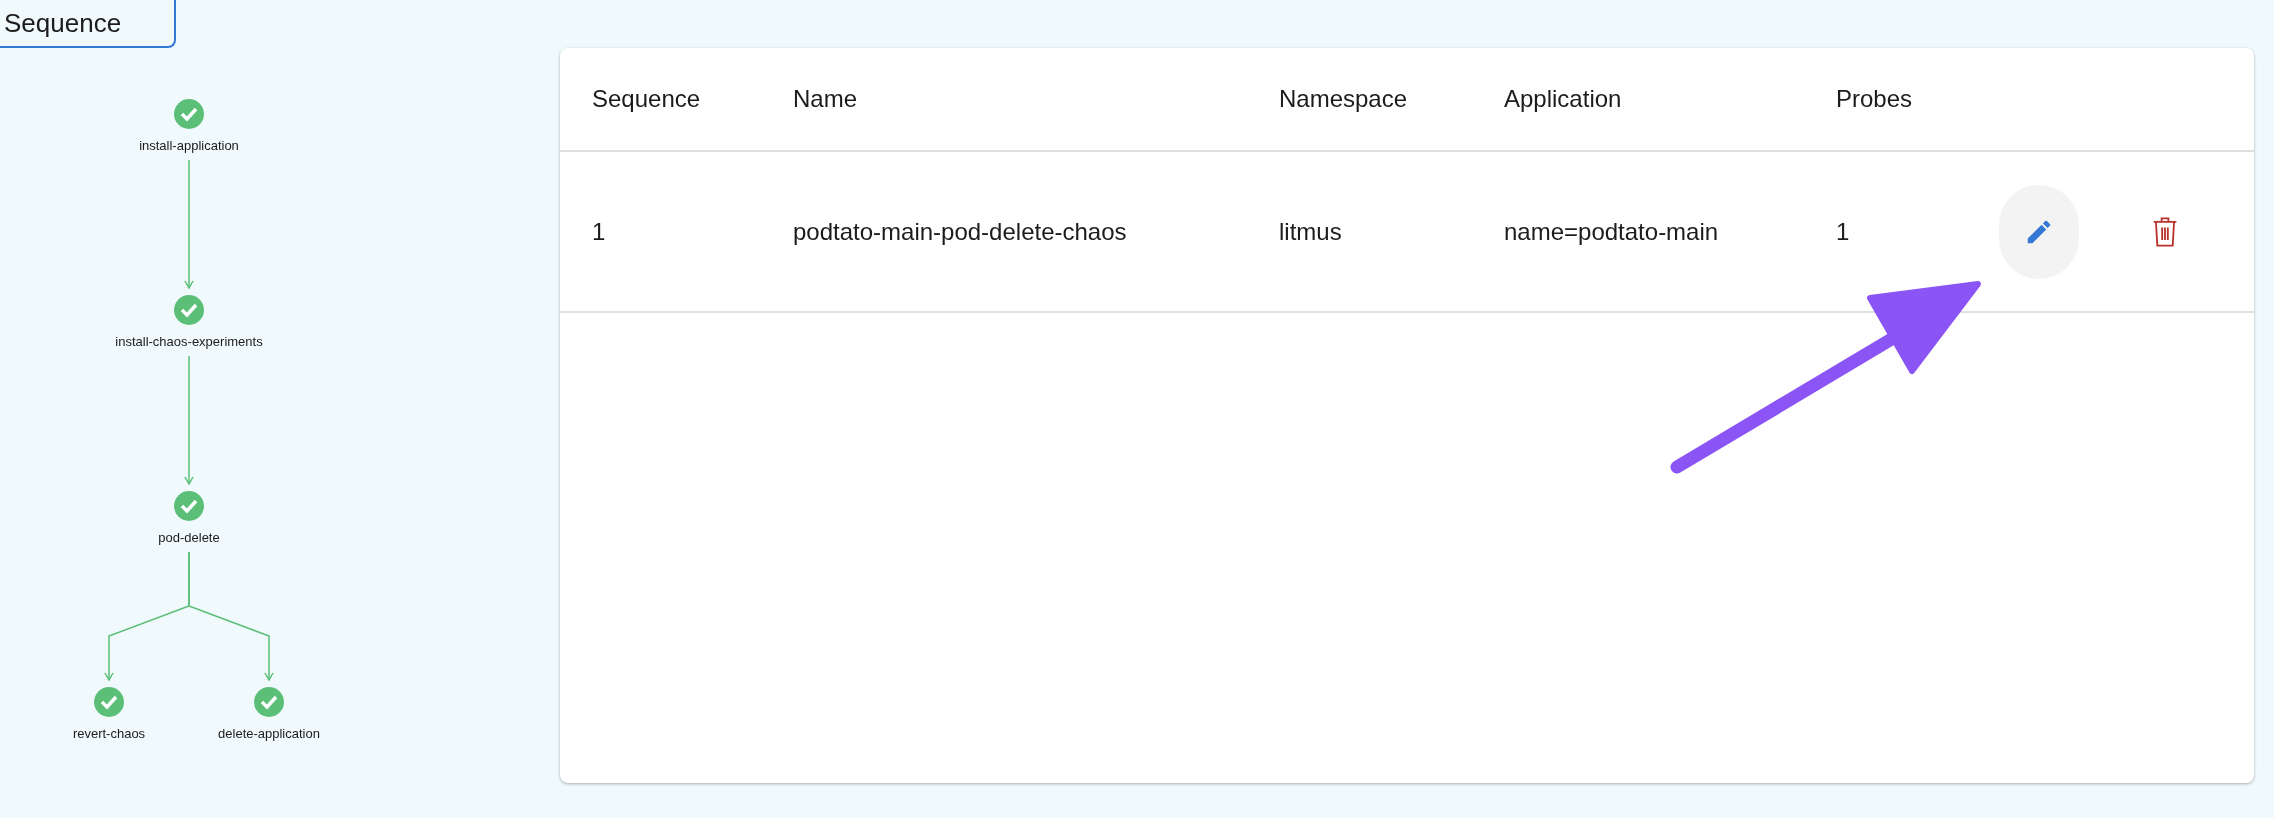 The width and height of the screenshot is (2274, 818). What do you see at coordinates (1563, 99) in the screenshot?
I see `column-header: Application` at bounding box center [1563, 99].